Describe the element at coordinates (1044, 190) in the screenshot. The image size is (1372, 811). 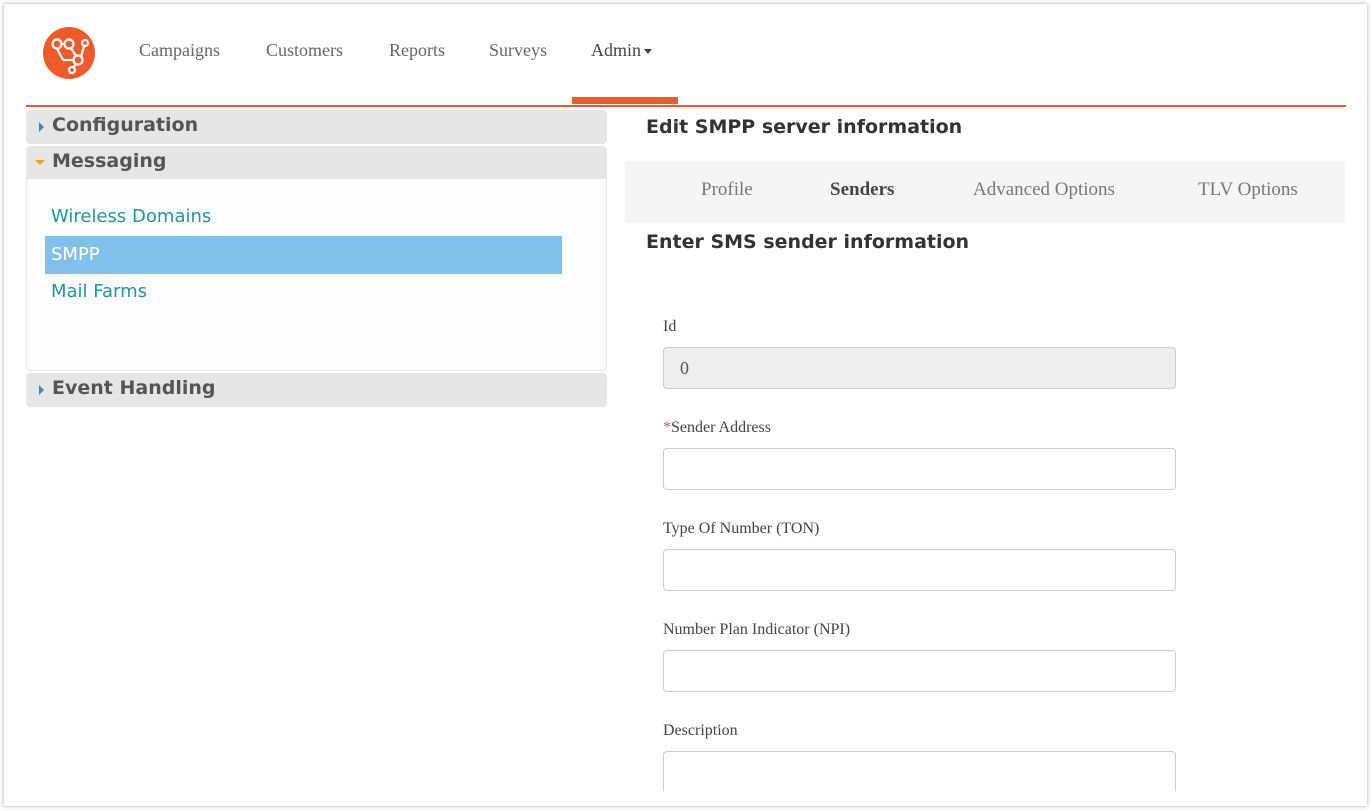
I see `tab-advanced-options: Advanced Options` at that location.